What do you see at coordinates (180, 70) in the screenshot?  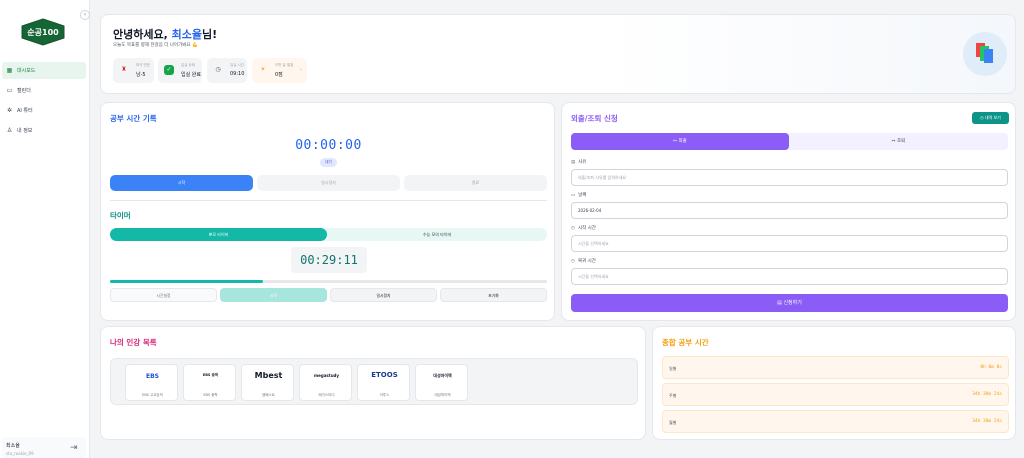 I see `checkin-status-chip: ✓ 입실 상태 입실 완료` at bounding box center [180, 70].